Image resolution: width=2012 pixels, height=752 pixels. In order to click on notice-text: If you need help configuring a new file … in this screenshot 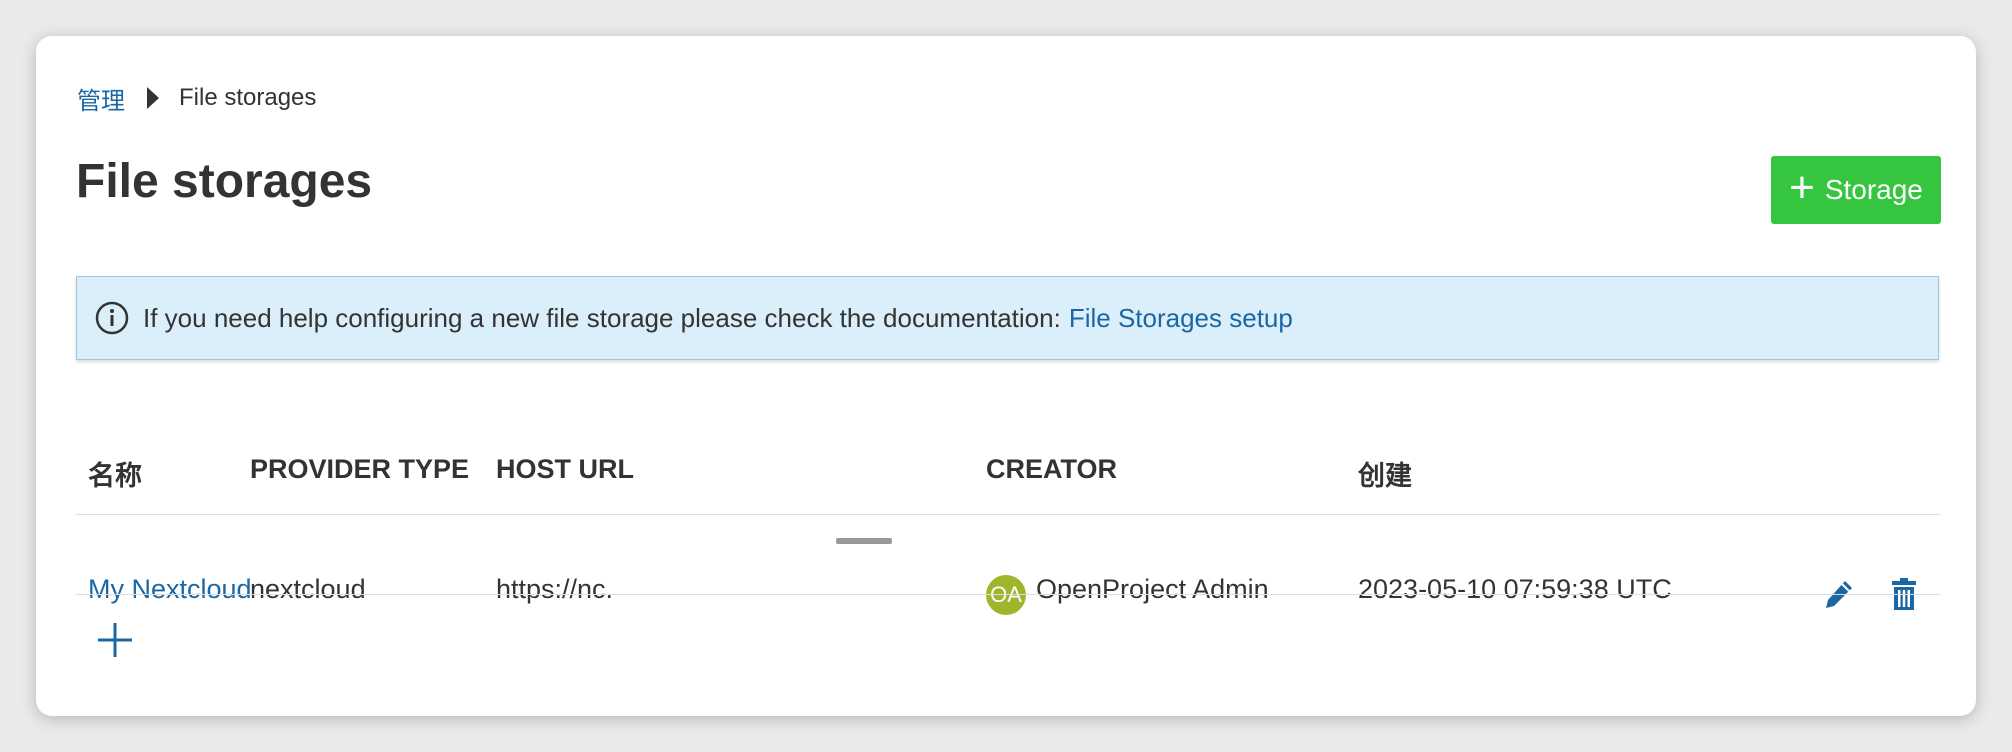, I will do `click(602, 317)`.